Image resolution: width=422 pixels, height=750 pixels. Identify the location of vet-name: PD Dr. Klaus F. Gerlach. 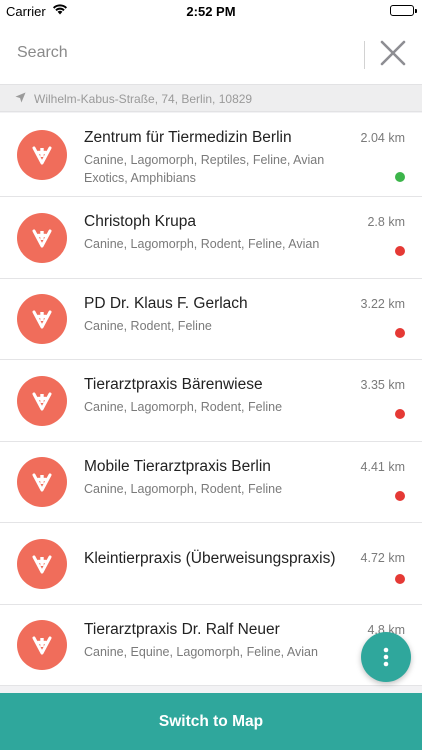
(166, 303).